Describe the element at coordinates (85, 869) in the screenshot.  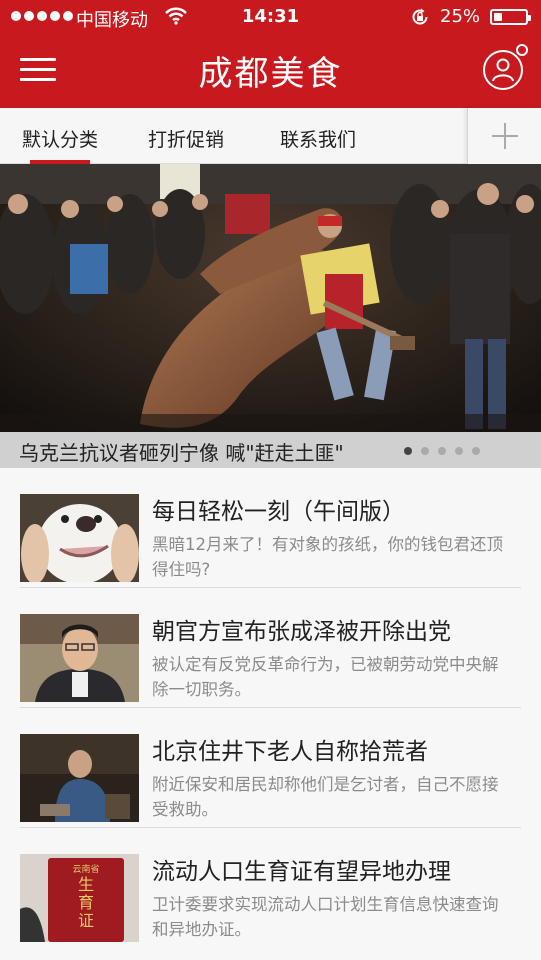
I see `booklet-text-1: 云南省` at that location.